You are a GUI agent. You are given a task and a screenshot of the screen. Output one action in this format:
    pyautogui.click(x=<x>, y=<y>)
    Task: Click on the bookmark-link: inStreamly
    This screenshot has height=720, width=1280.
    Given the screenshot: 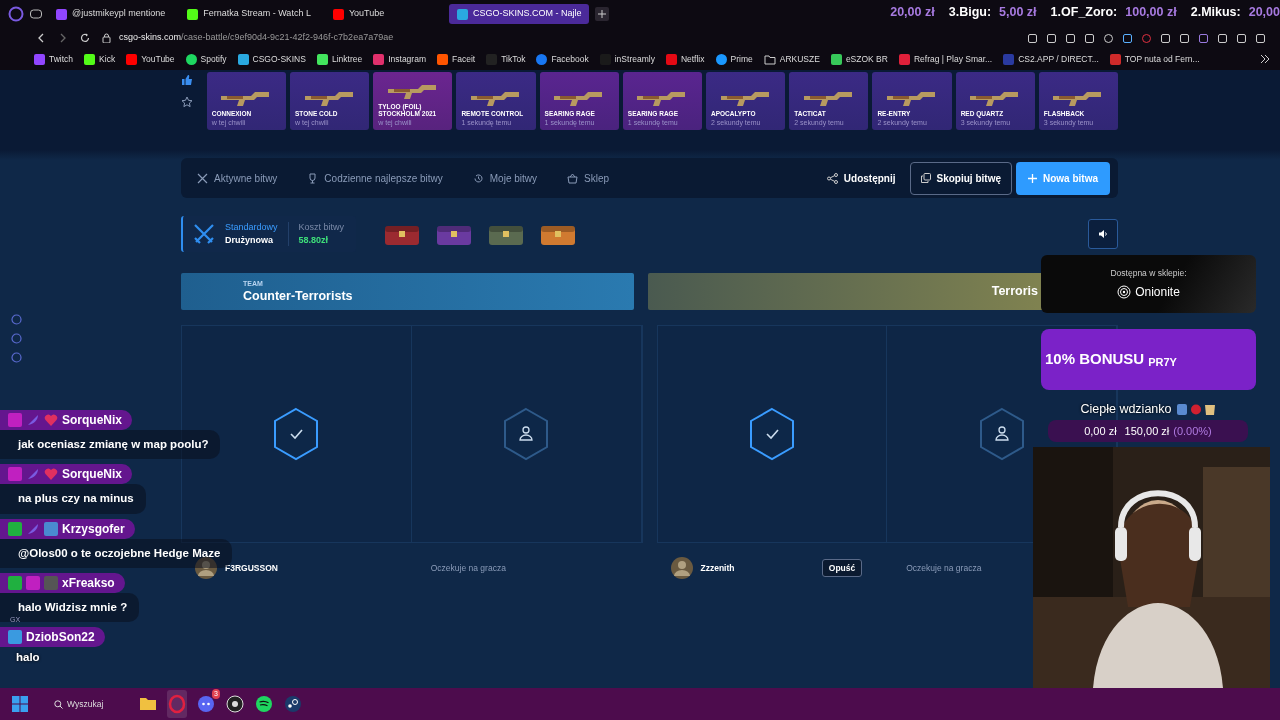 What is the action you would take?
    pyautogui.click(x=627, y=59)
    